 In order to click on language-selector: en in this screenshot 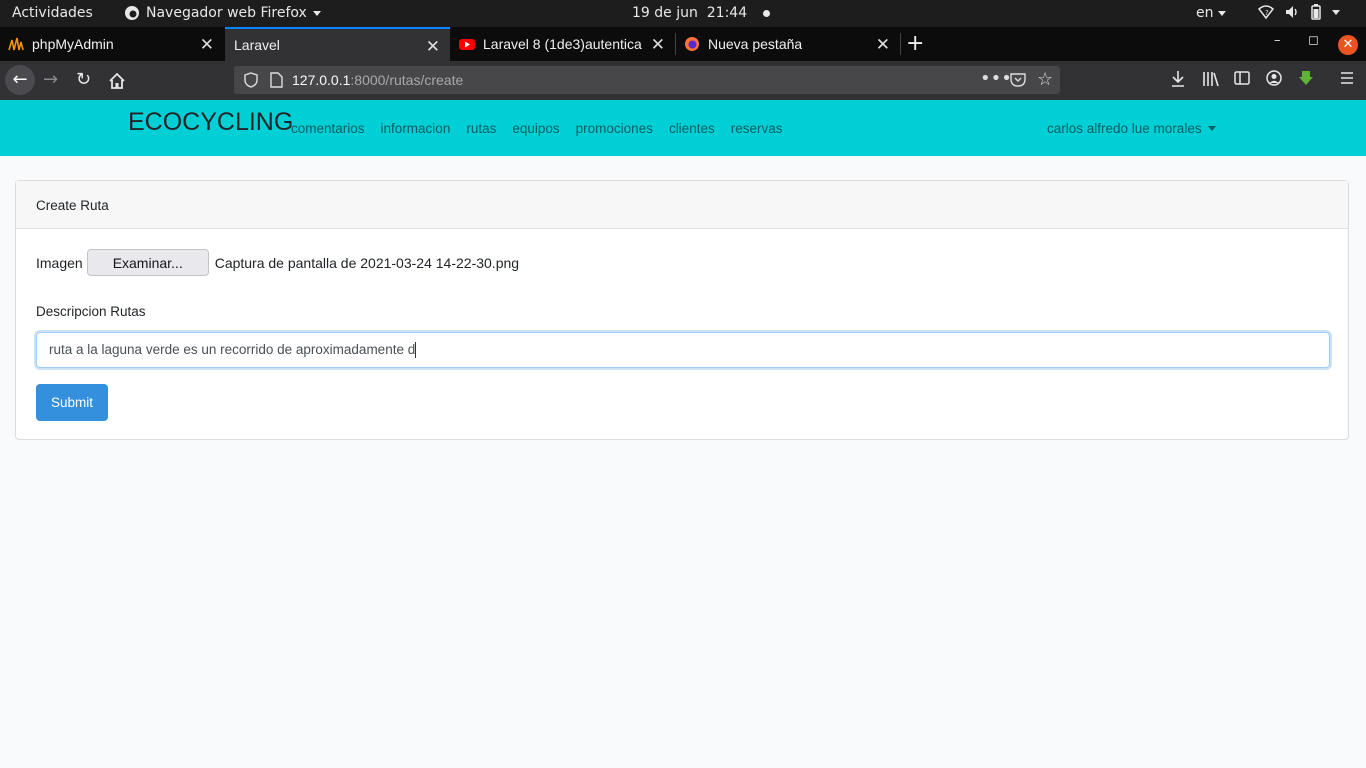, I will do `click(1211, 13)`.